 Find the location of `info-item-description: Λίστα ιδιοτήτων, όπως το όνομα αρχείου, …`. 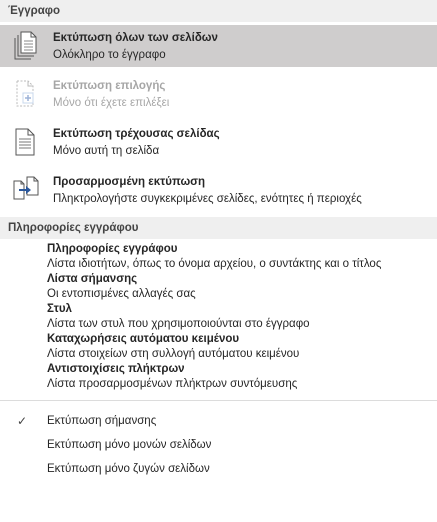

info-item-description: Λίστα ιδιοτήτων, όπως το όνομα αρχείου, … is located at coordinates (214, 264).